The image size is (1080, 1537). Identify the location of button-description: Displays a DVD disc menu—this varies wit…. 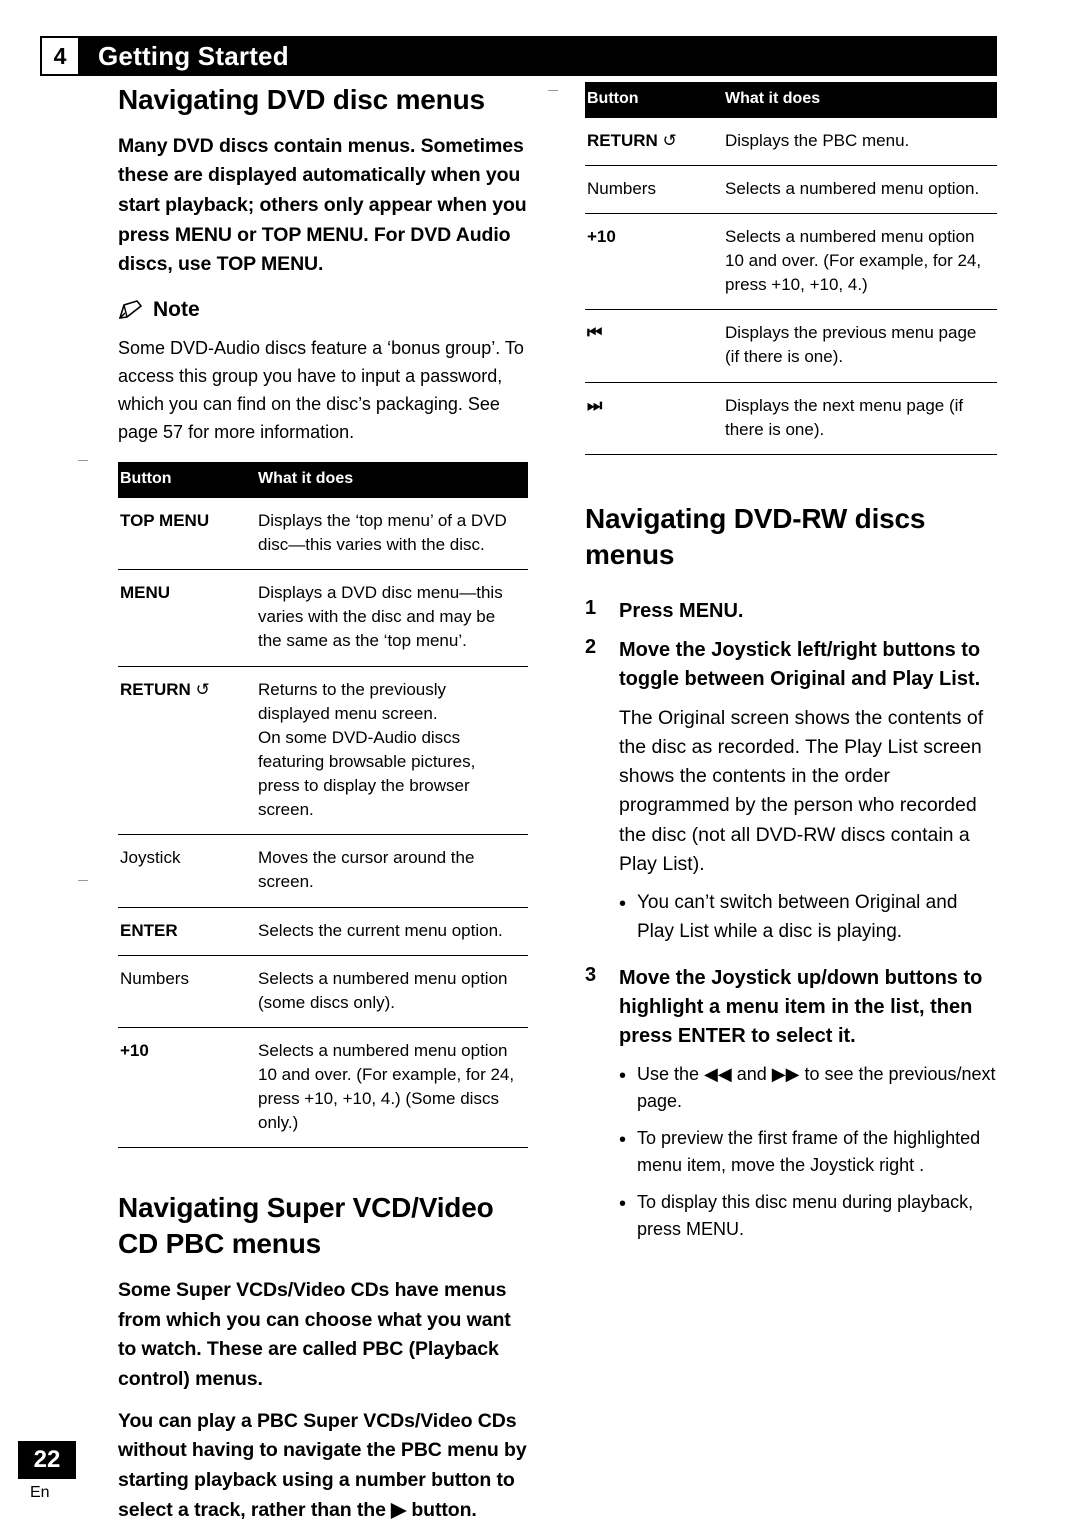
(387, 618).